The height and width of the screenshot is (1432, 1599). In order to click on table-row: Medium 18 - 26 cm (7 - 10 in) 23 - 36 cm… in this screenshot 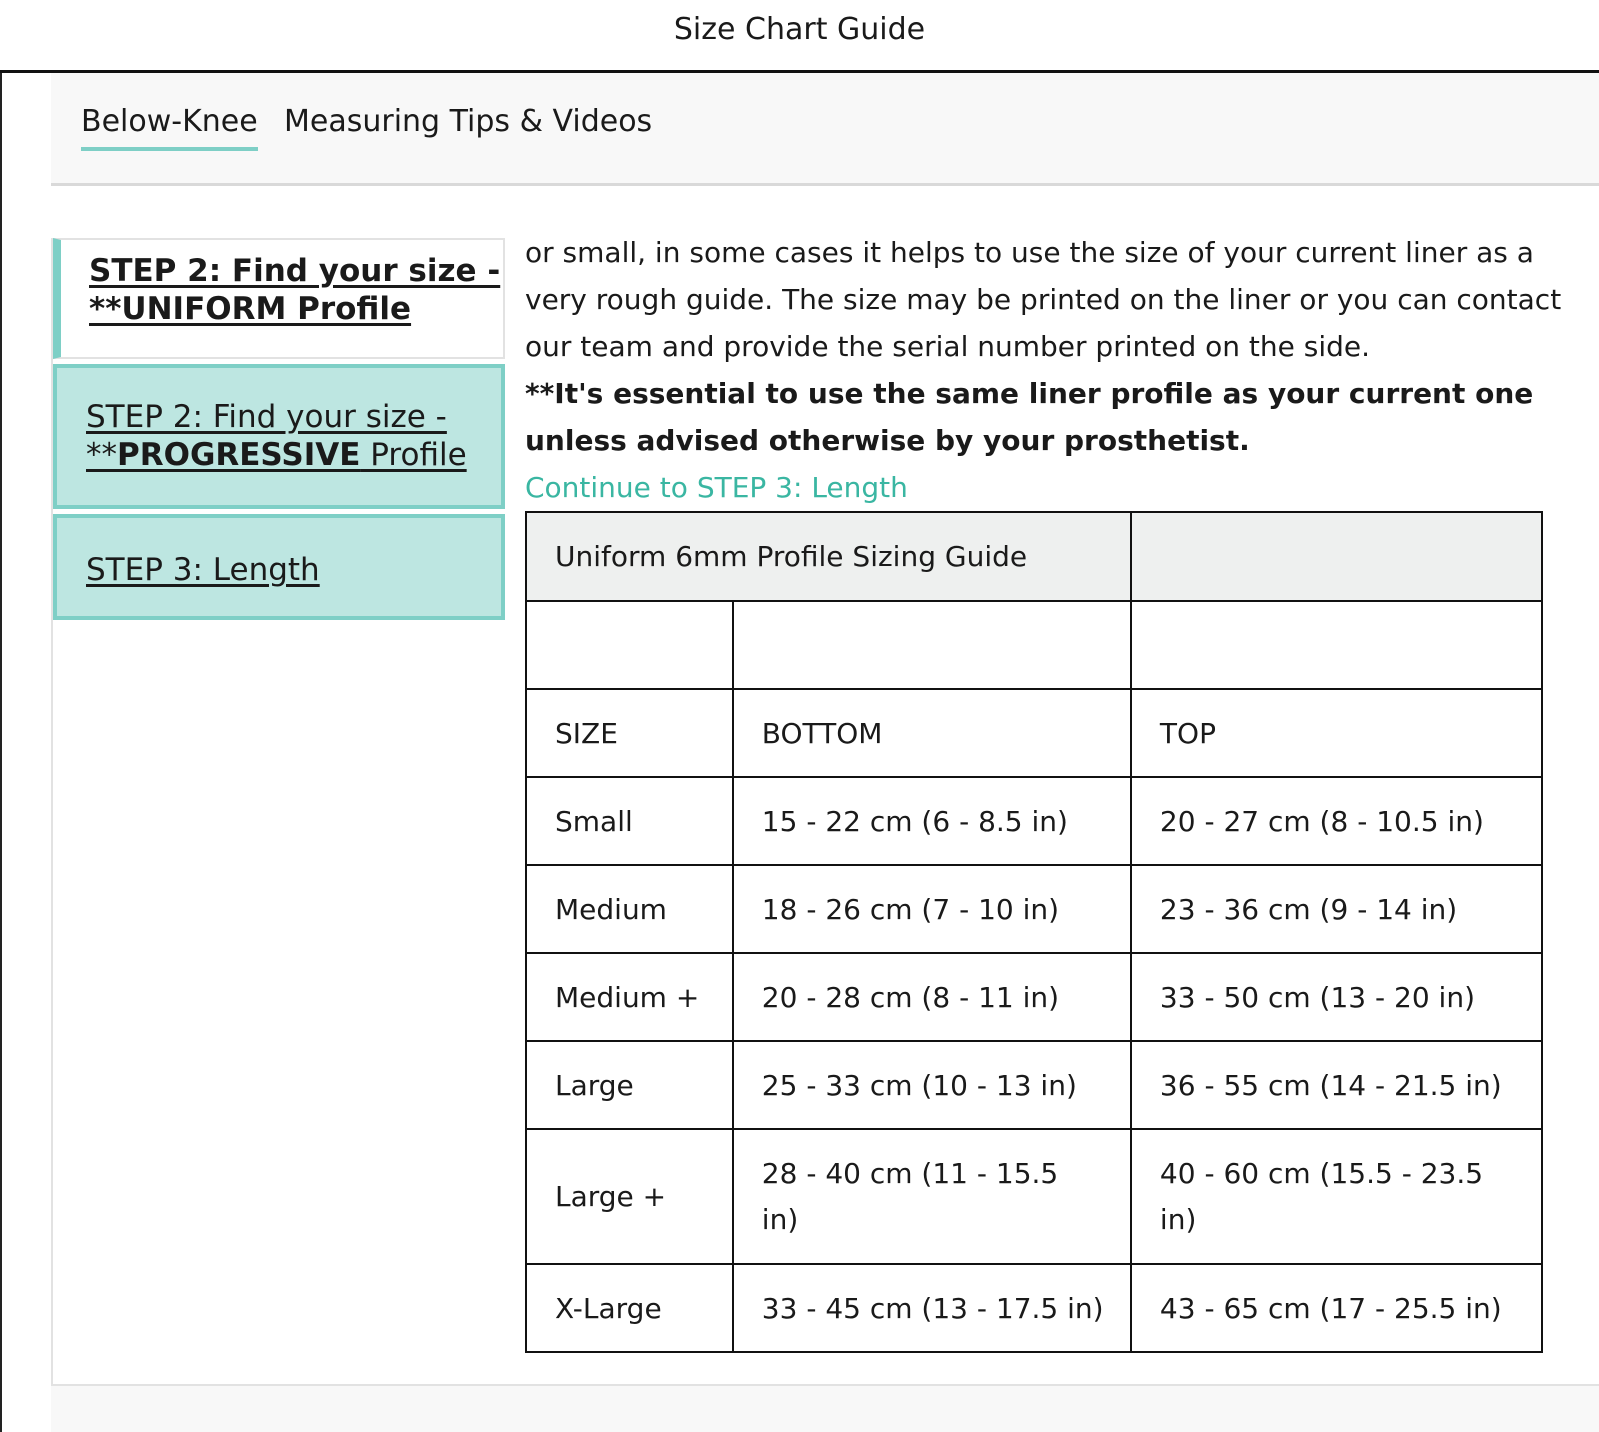, I will do `click(1034, 909)`.